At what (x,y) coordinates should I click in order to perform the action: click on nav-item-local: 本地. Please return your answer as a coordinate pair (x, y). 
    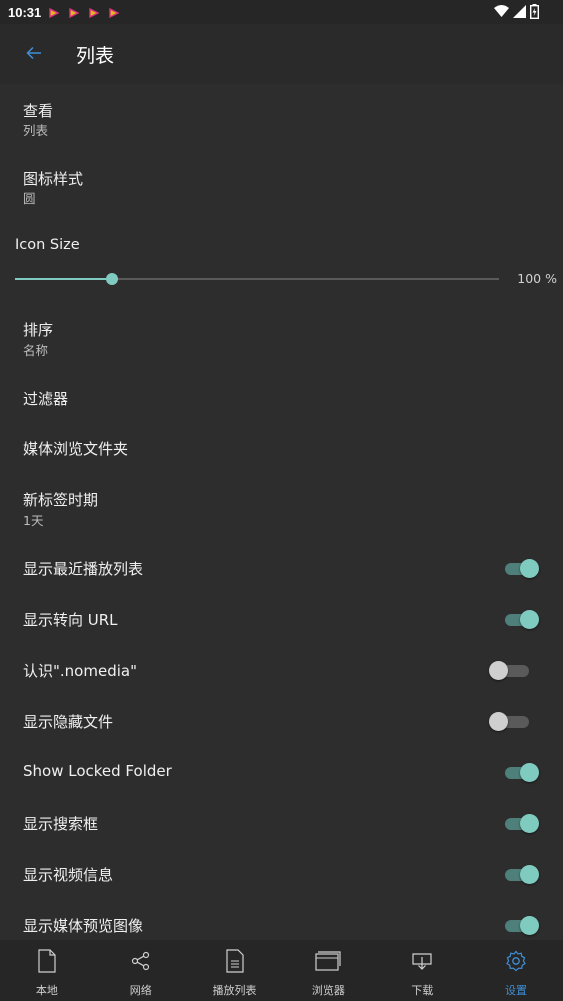
    Looking at the image, I should click on (47, 970).